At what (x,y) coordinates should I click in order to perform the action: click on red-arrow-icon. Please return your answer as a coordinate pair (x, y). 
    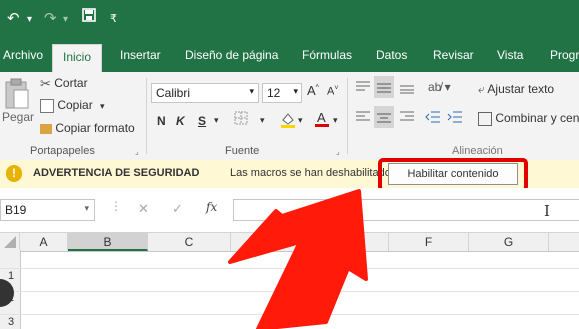
    Looking at the image, I should click on (298, 259).